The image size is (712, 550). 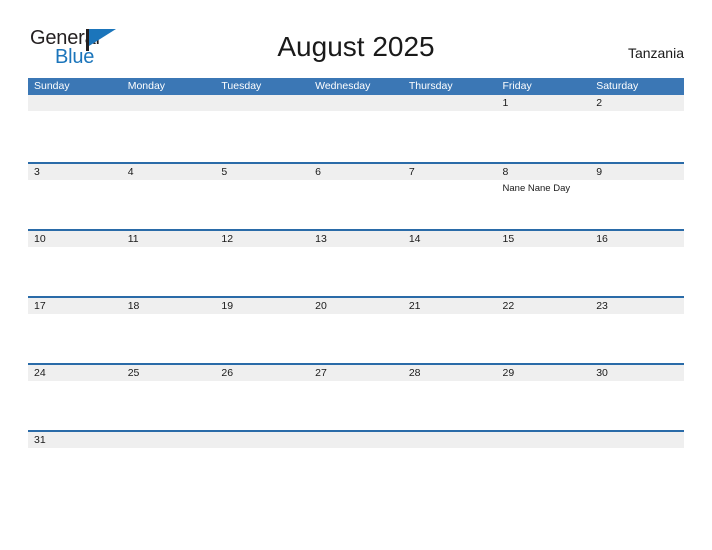 What do you see at coordinates (450, 239) in the screenshot?
I see `day-number: 14` at bounding box center [450, 239].